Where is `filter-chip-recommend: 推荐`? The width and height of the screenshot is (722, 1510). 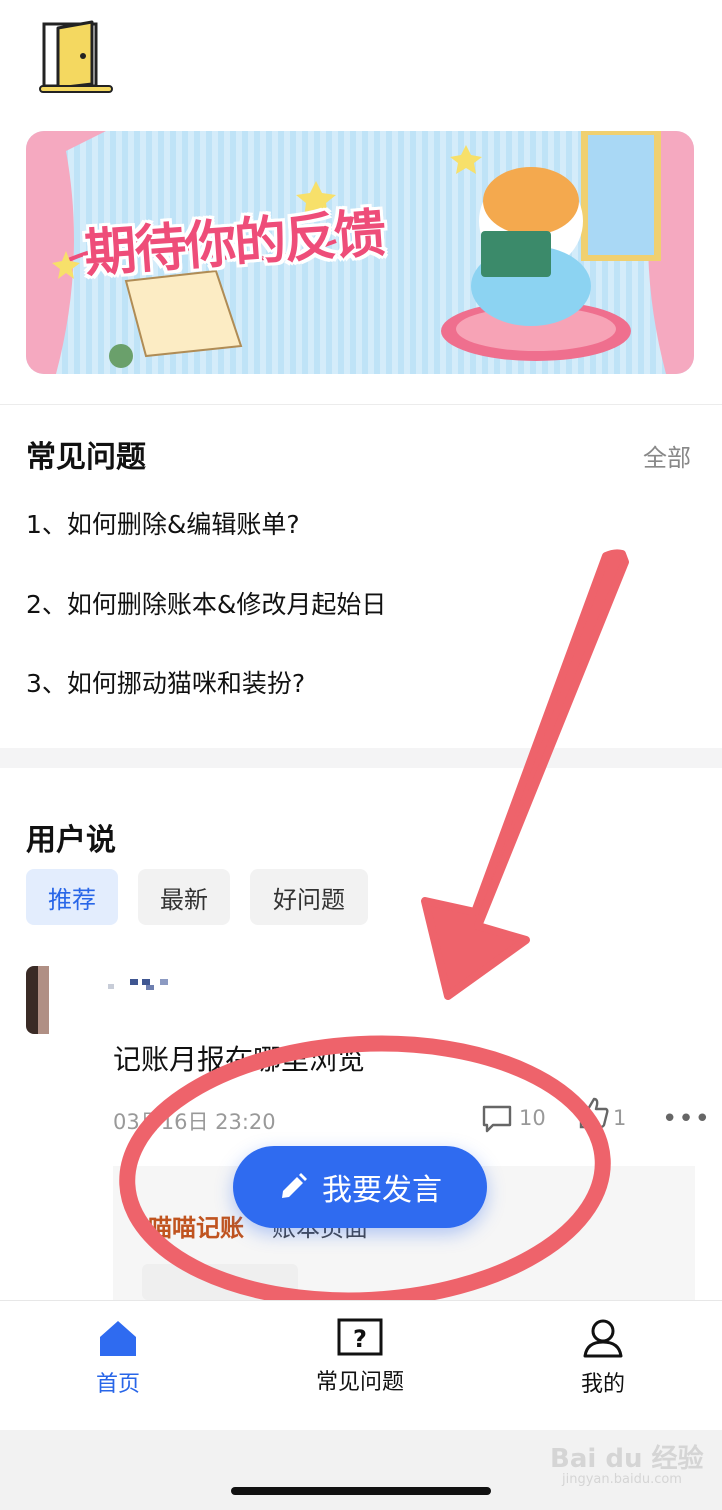 filter-chip-recommend: 推荐 is located at coordinates (72, 897).